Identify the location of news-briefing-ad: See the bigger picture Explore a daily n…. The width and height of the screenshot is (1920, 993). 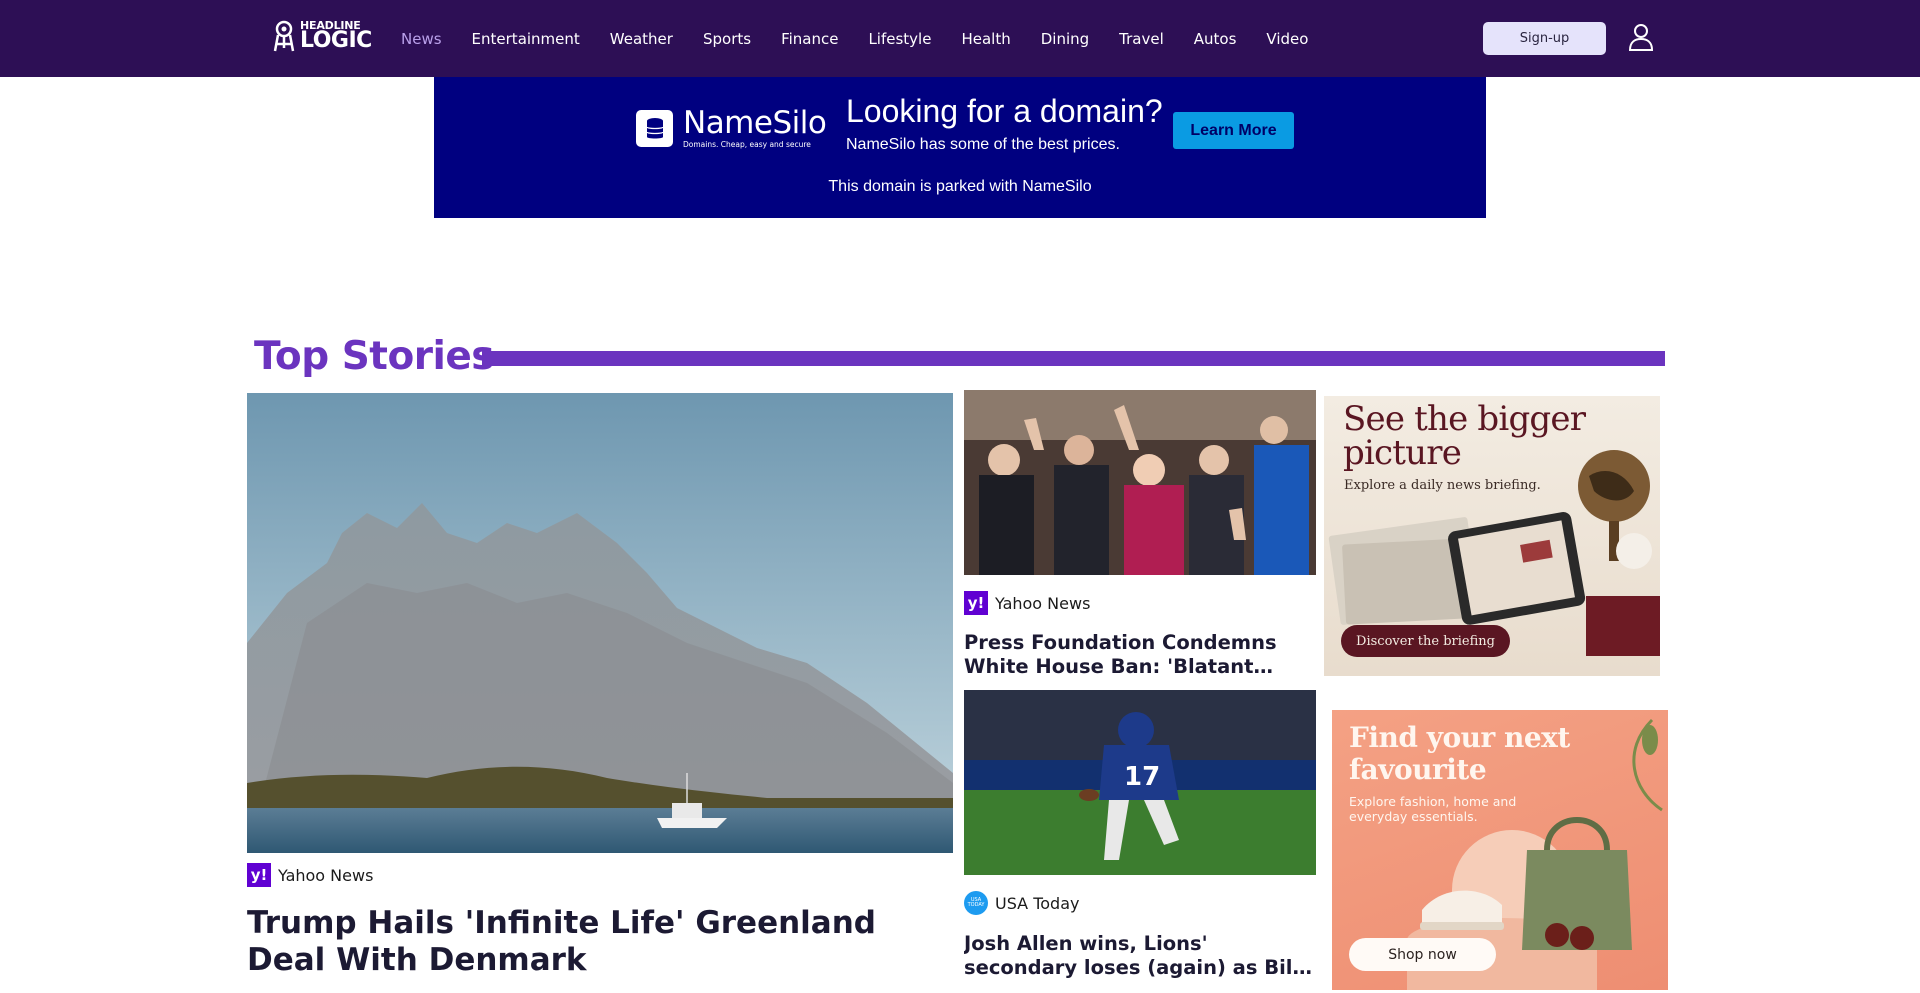
(1492, 536).